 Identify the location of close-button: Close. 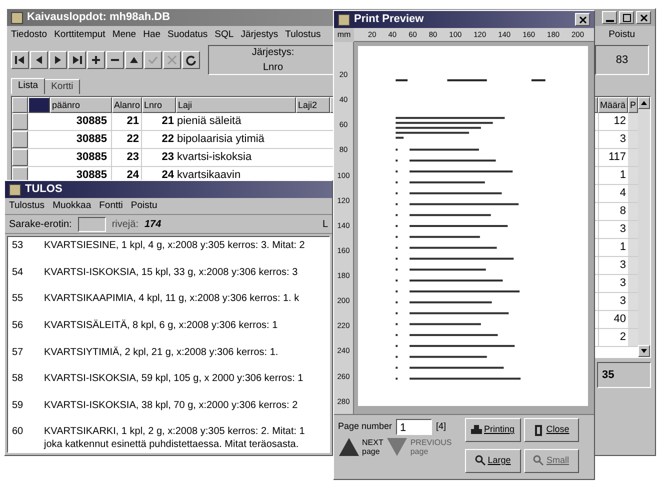
(551, 430).